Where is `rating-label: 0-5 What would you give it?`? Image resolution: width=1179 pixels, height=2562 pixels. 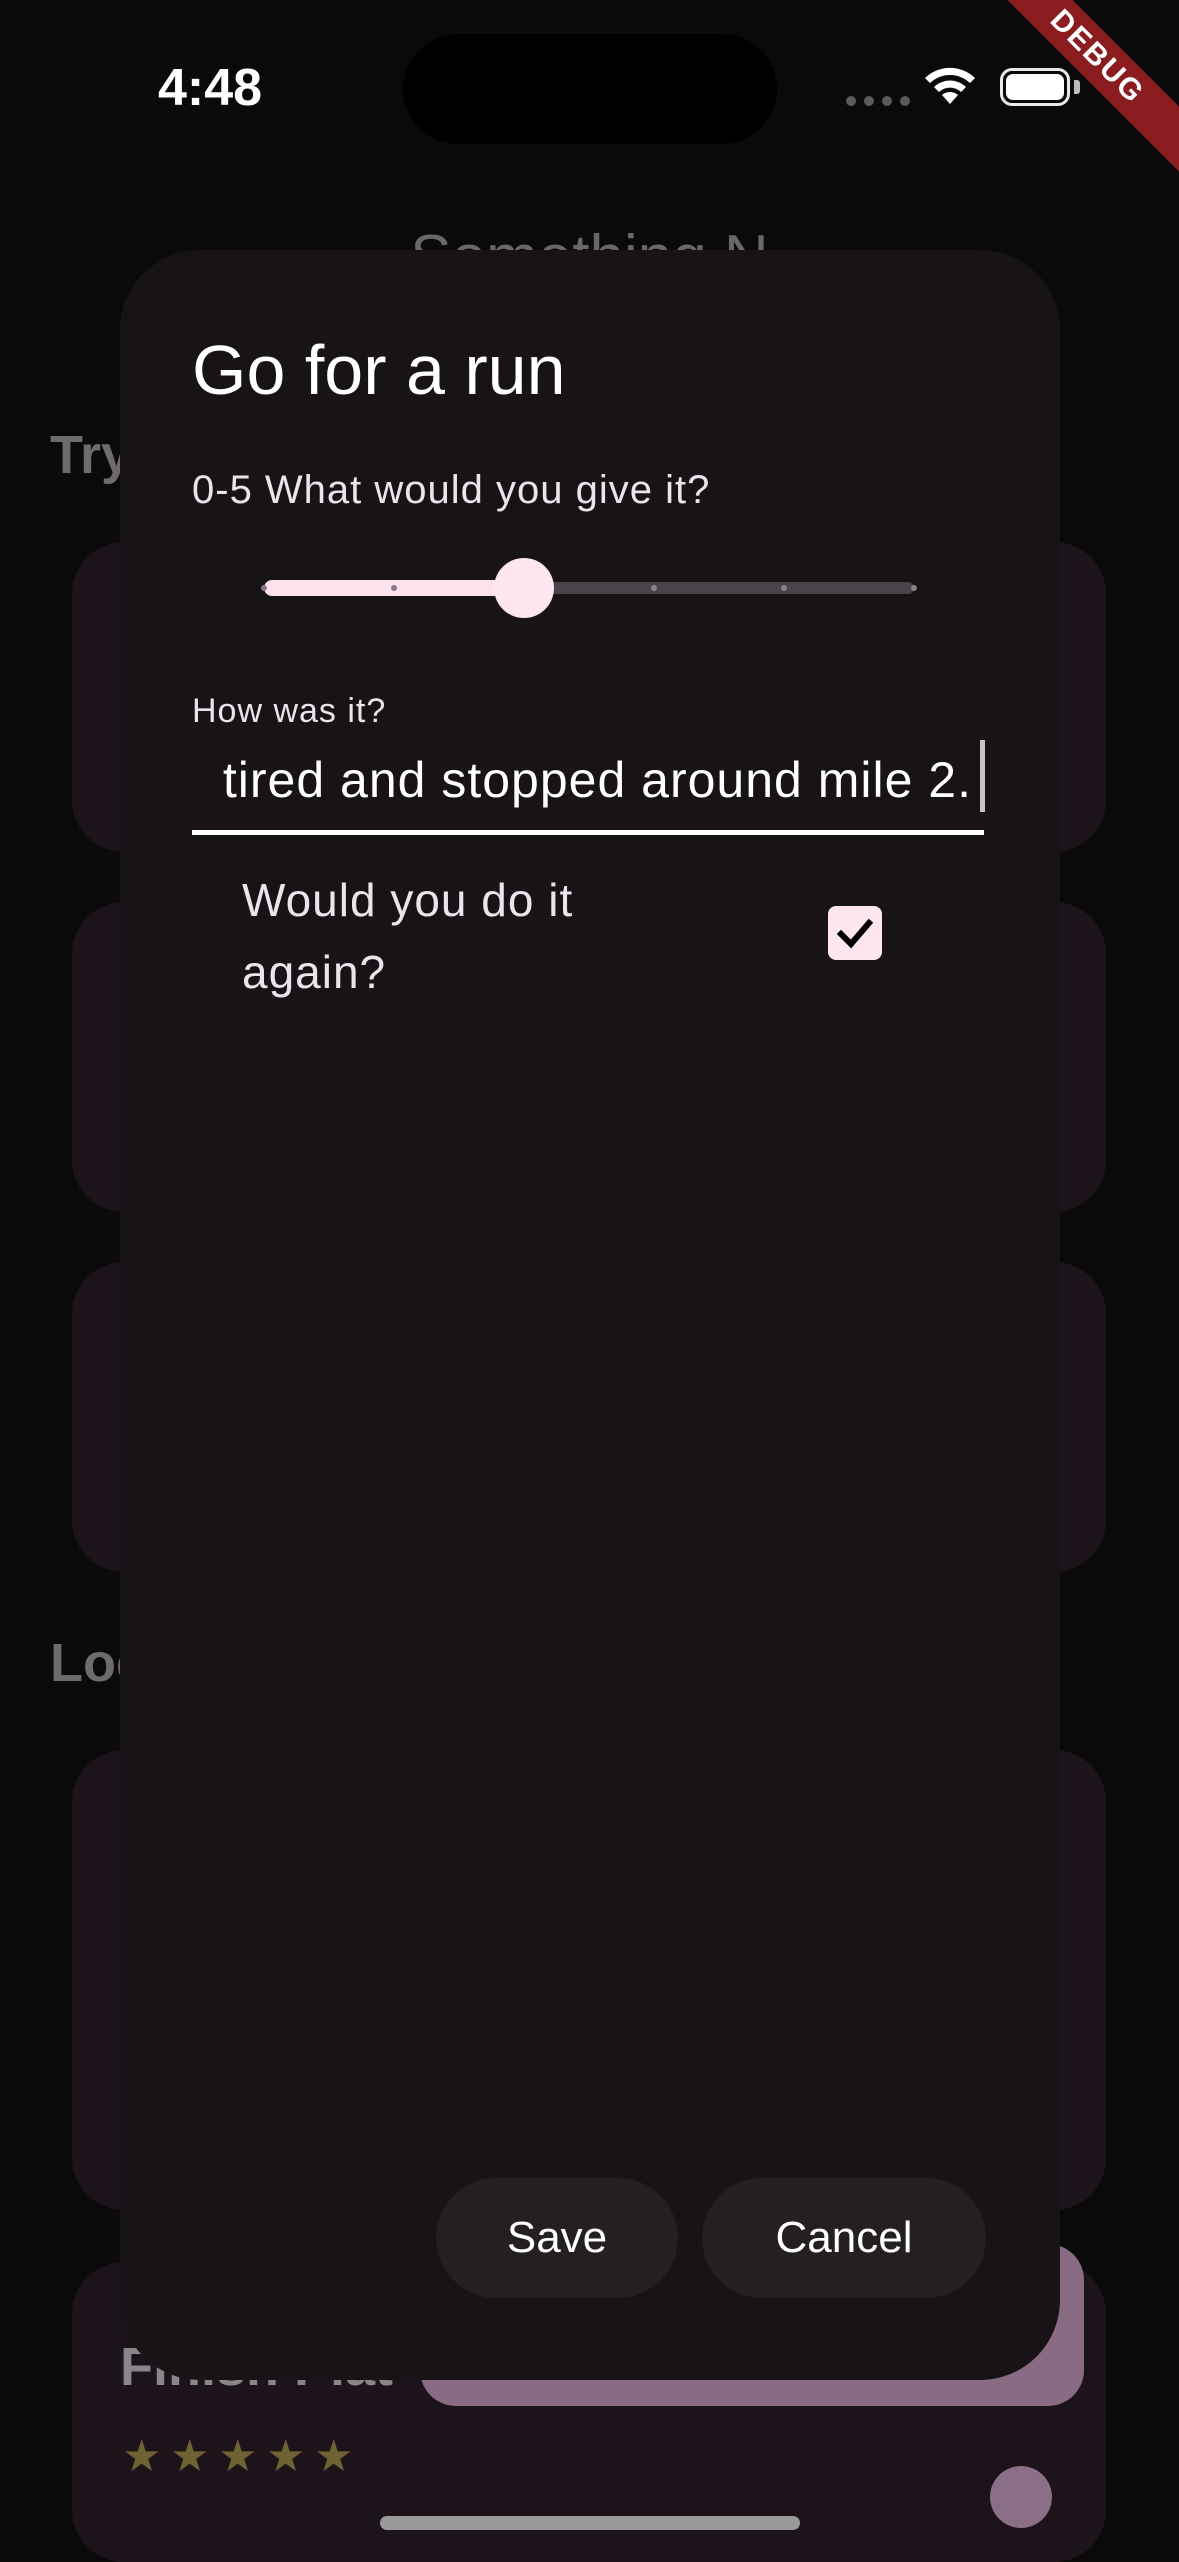 rating-label: 0-5 What would you give it? is located at coordinates (451, 490).